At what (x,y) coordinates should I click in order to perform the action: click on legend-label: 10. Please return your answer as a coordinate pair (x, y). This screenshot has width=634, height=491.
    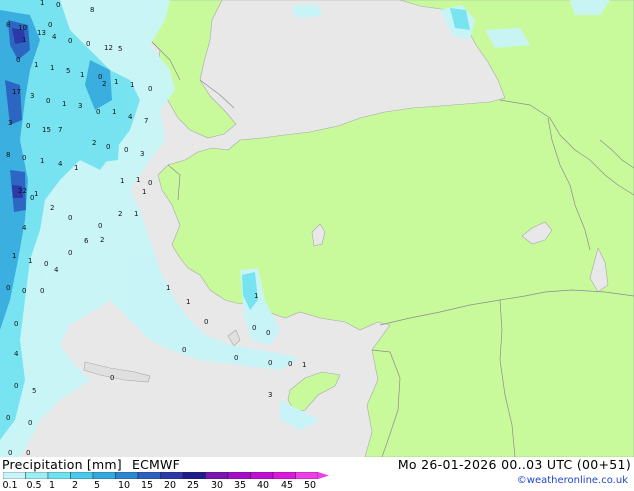
    Looking at the image, I should click on (124, 485).